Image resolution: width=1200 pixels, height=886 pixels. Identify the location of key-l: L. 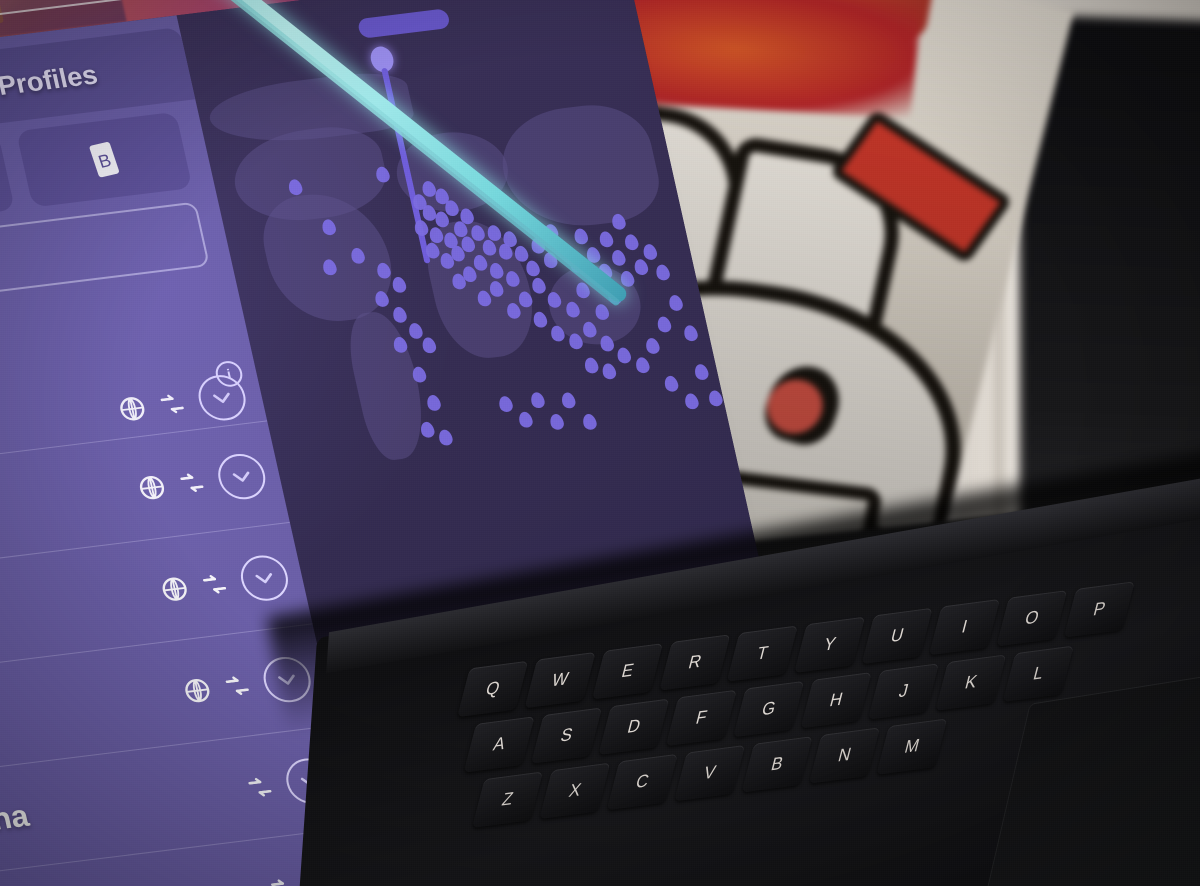
(1038, 673).